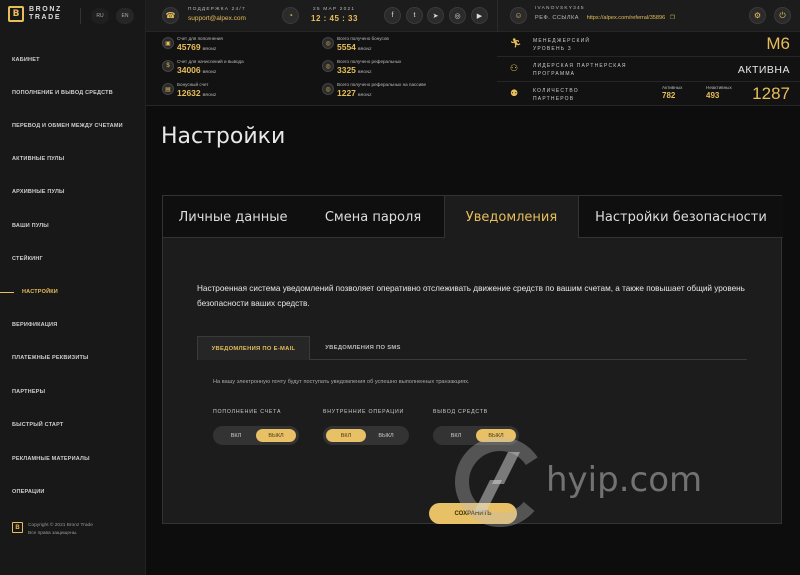  What do you see at coordinates (414, 15) in the screenshot?
I see `twitter-icon: t` at bounding box center [414, 15].